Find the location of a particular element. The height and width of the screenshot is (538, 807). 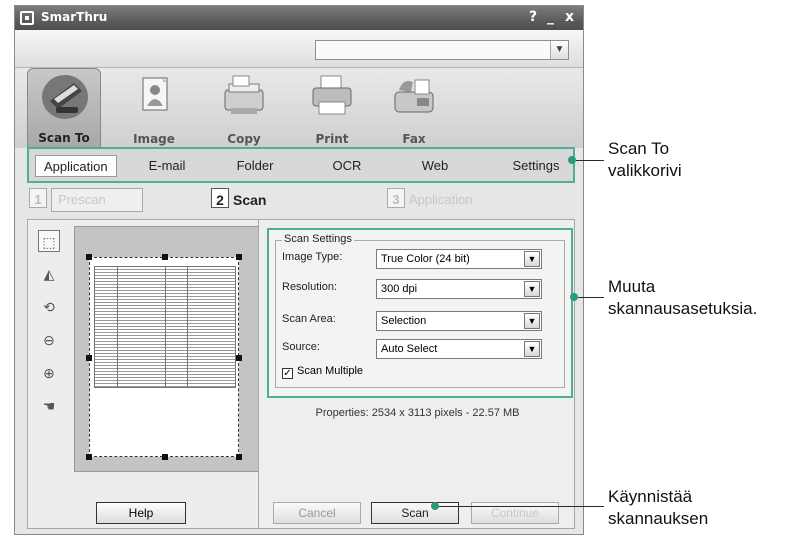

tool-image: Image is located at coordinates (154, 108).